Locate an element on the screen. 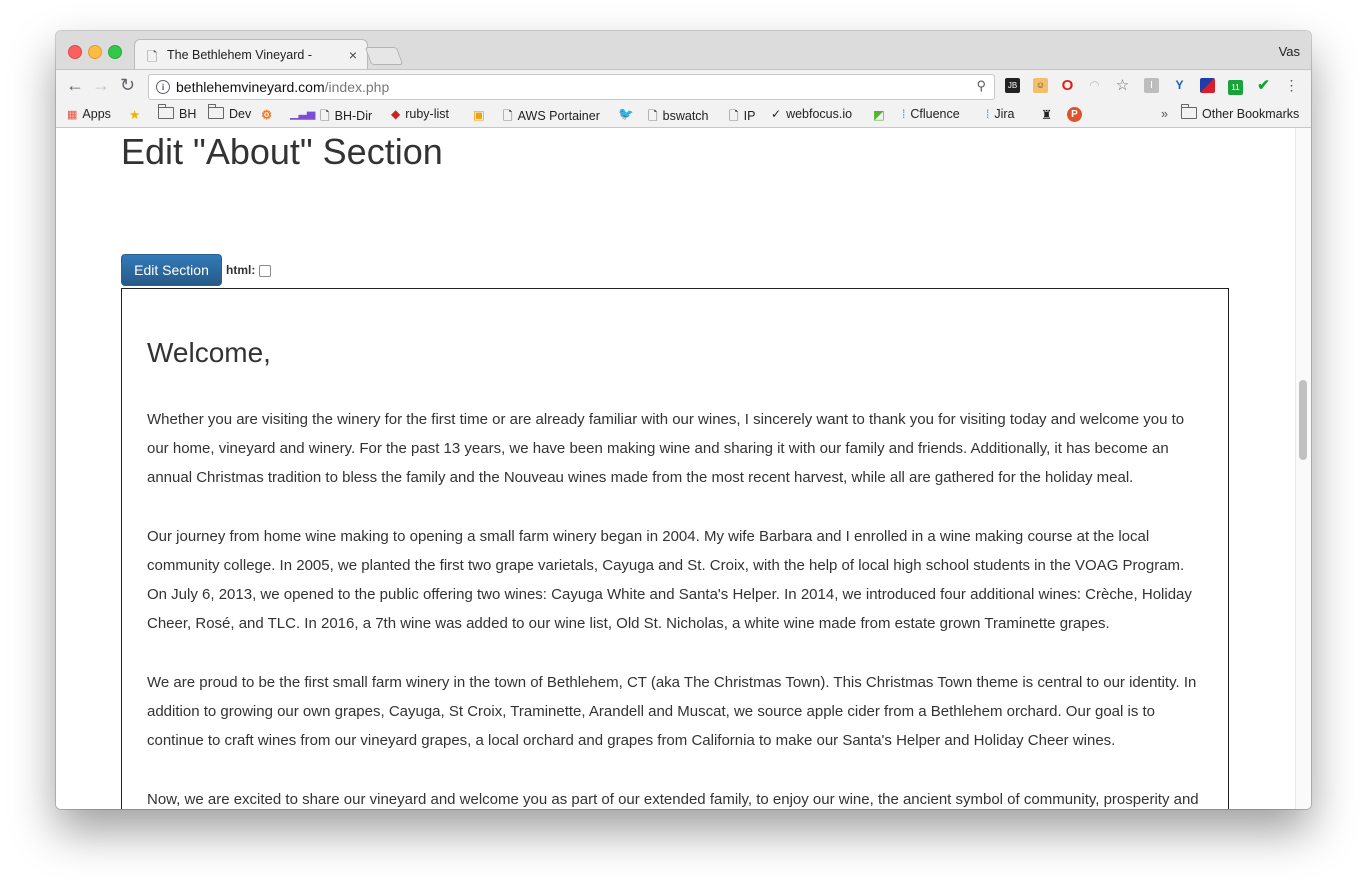 This screenshot has width=1367, height=889. confluence-icon: ⁞ is located at coordinates (904, 114).